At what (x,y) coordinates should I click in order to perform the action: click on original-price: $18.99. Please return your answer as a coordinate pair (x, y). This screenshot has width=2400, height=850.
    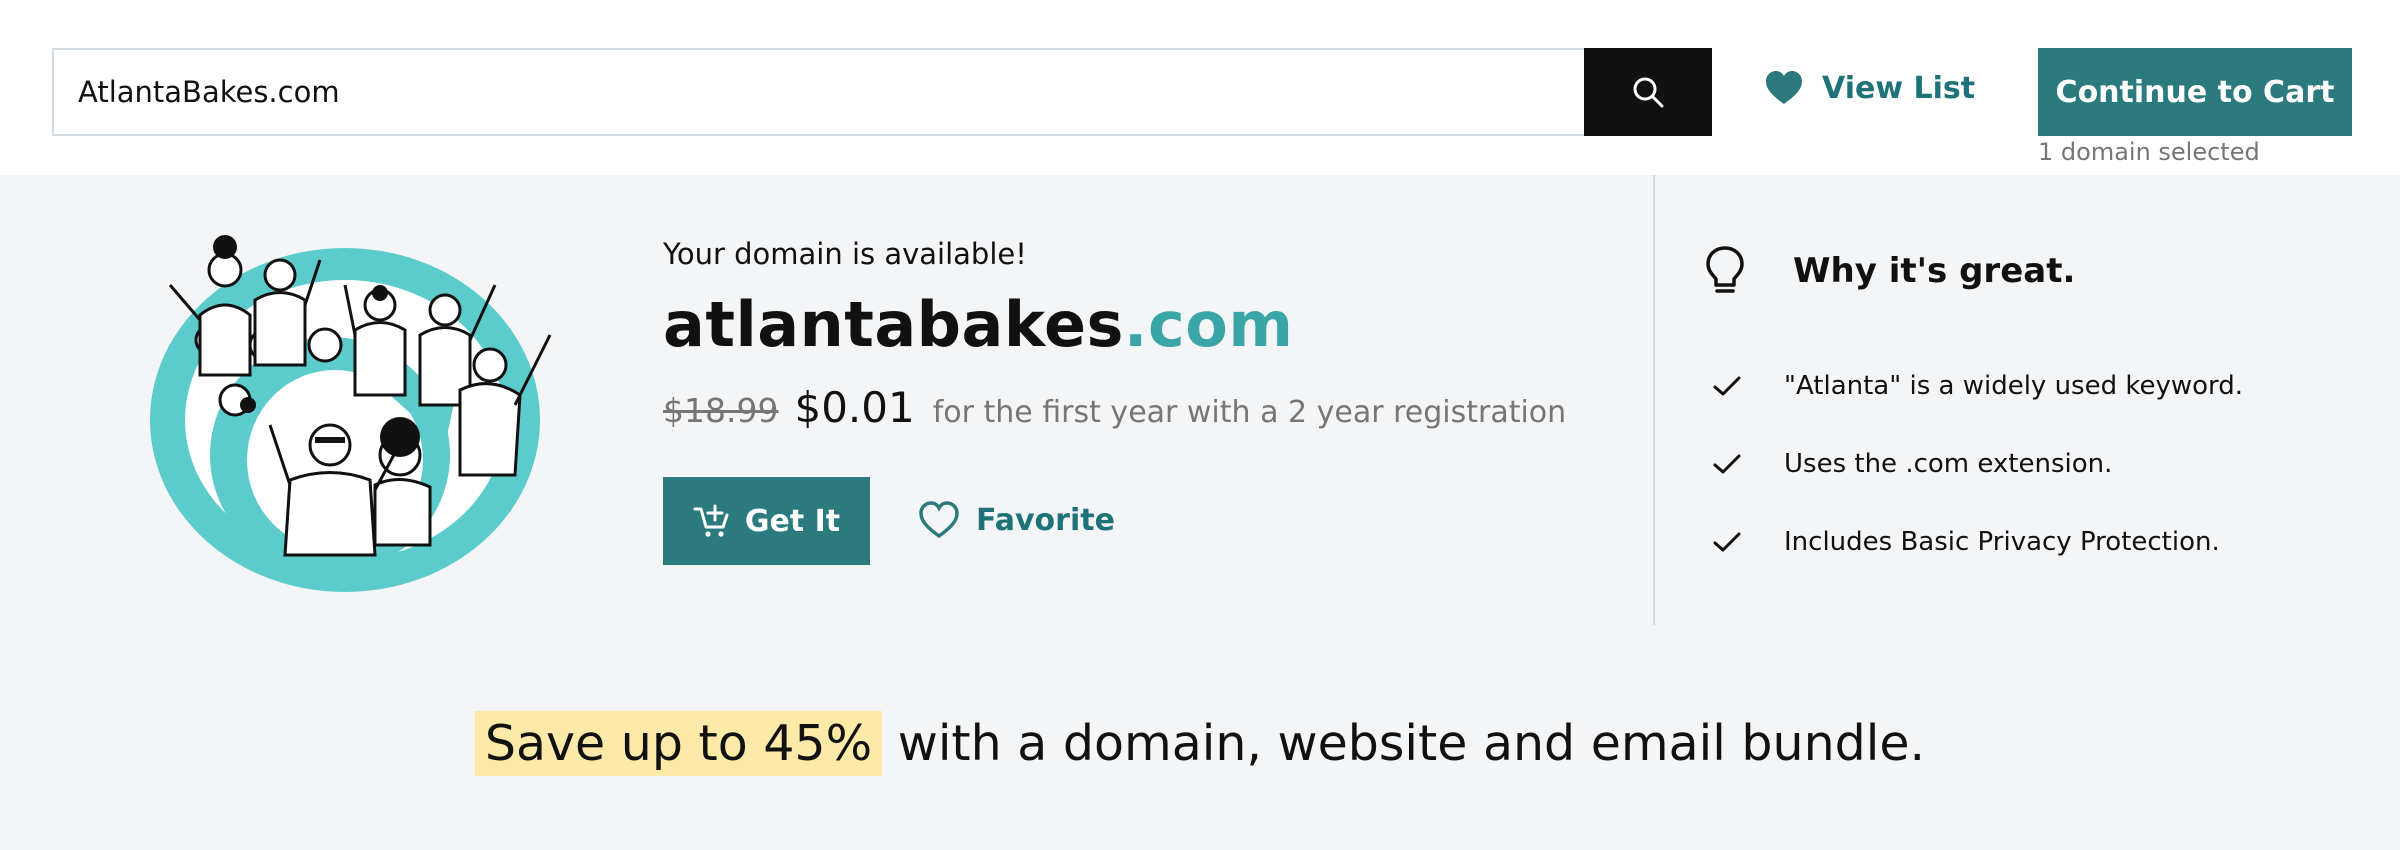
    Looking at the image, I should click on (721, 410).